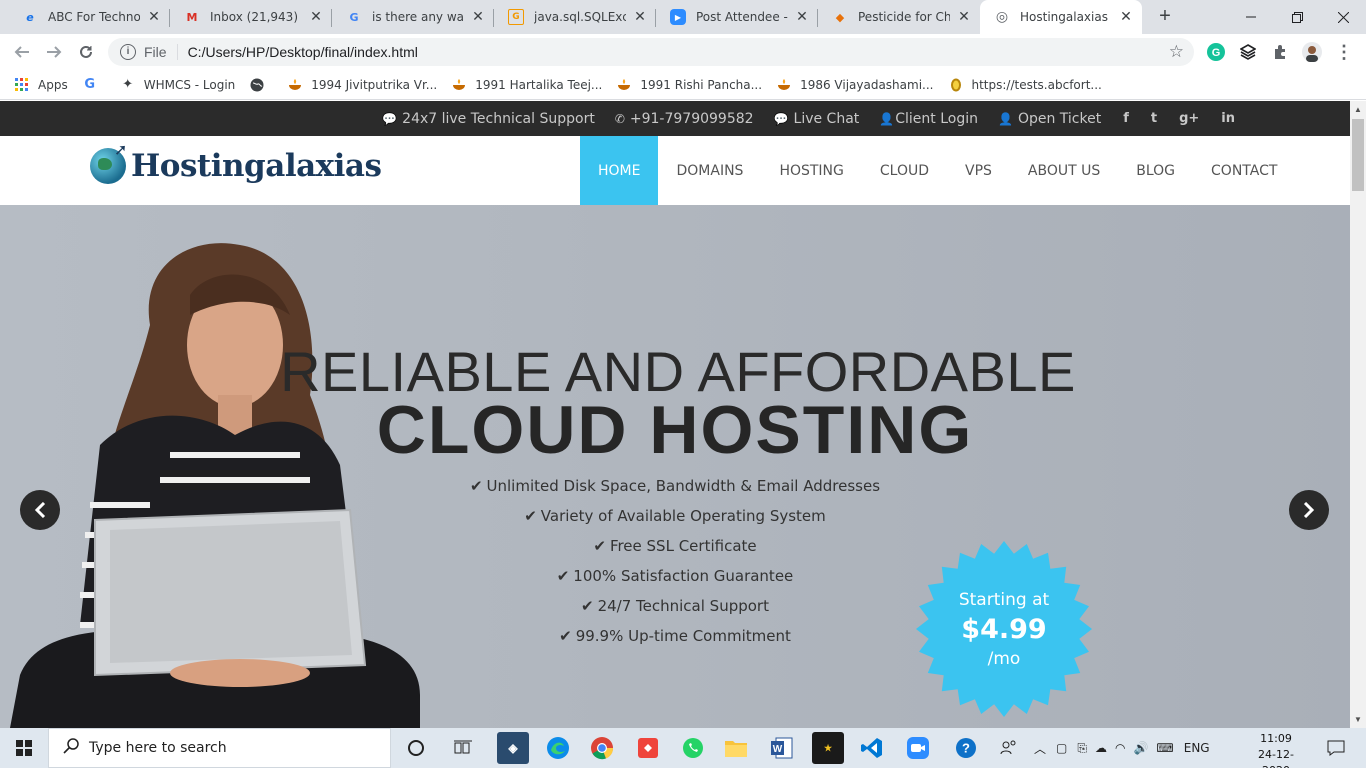 The width and height of the screenshot is (1366, 768). Describe the element at coordinates (1309, 510) in the screenshot. I see `slider-next-button` at that location.